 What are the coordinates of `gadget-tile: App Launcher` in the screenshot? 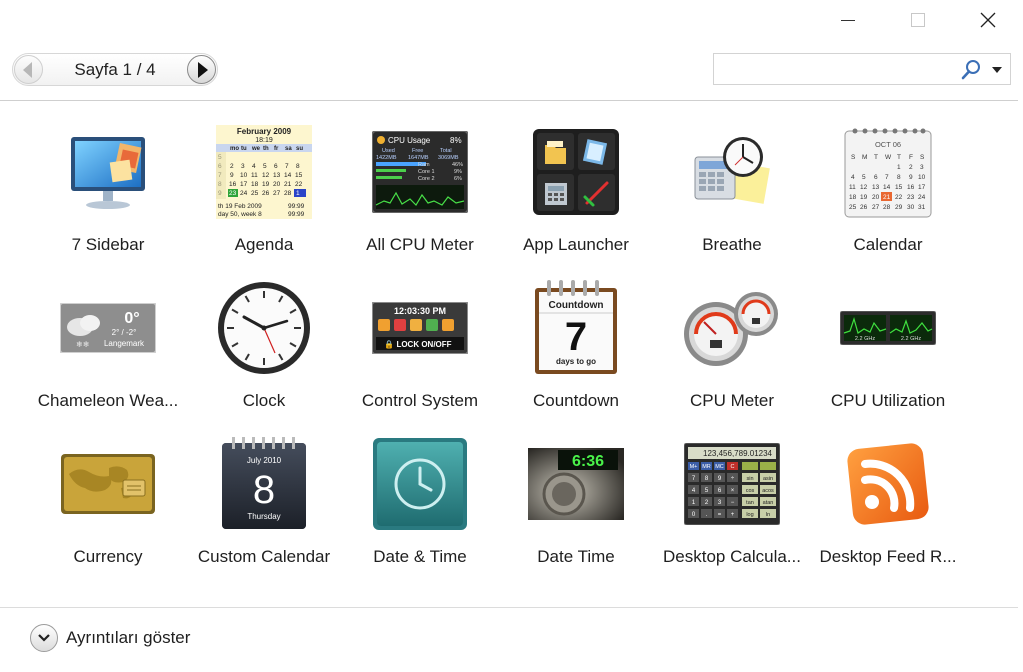 It's located at (576, 200).